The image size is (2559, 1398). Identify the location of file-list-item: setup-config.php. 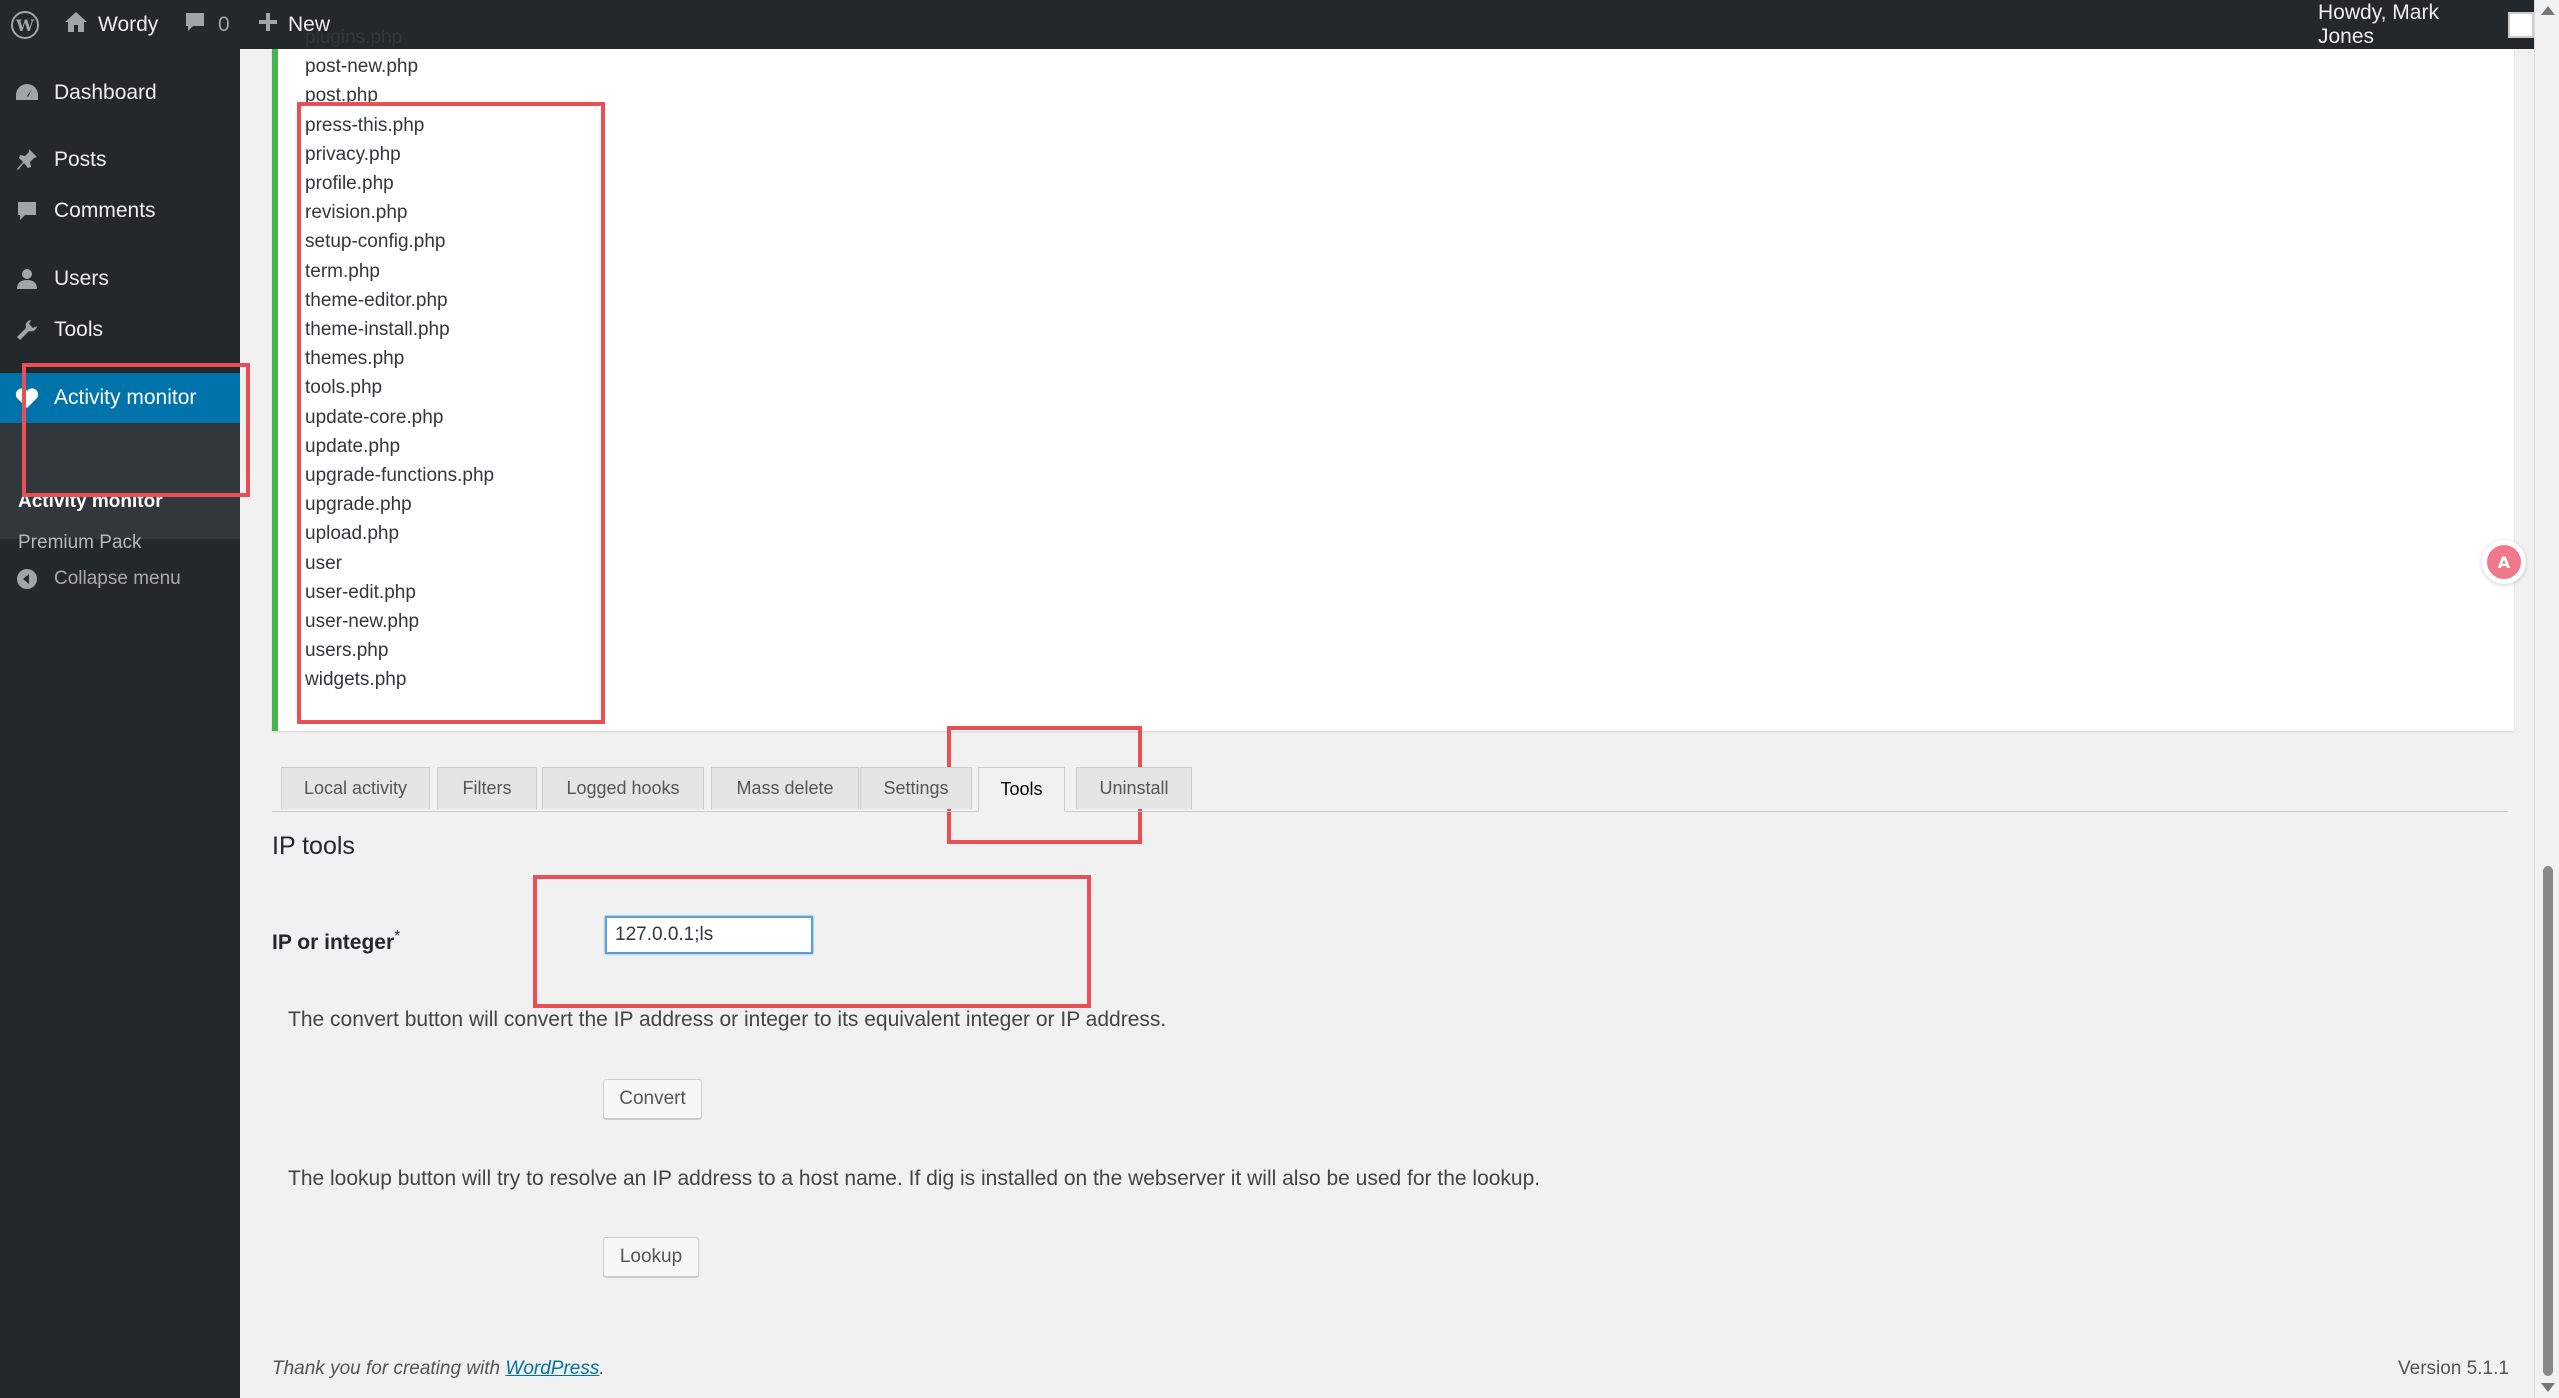
(375, 242).